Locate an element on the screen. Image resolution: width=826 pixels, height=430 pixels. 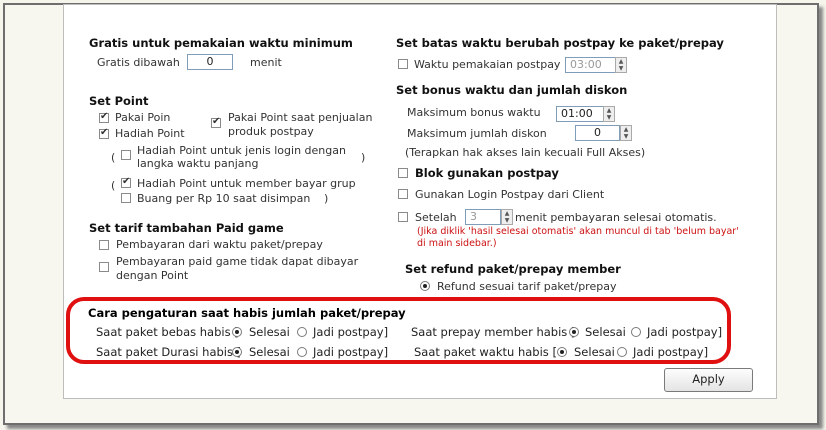
paren-open-2: ( is located at coordinates (113, 185).